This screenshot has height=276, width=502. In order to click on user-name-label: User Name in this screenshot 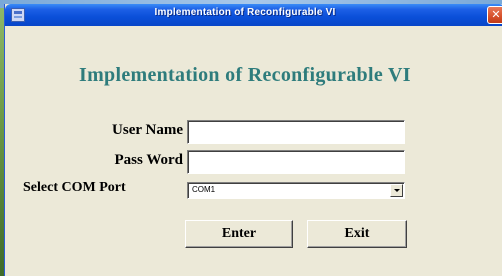, I will do `click(147, 130)`.